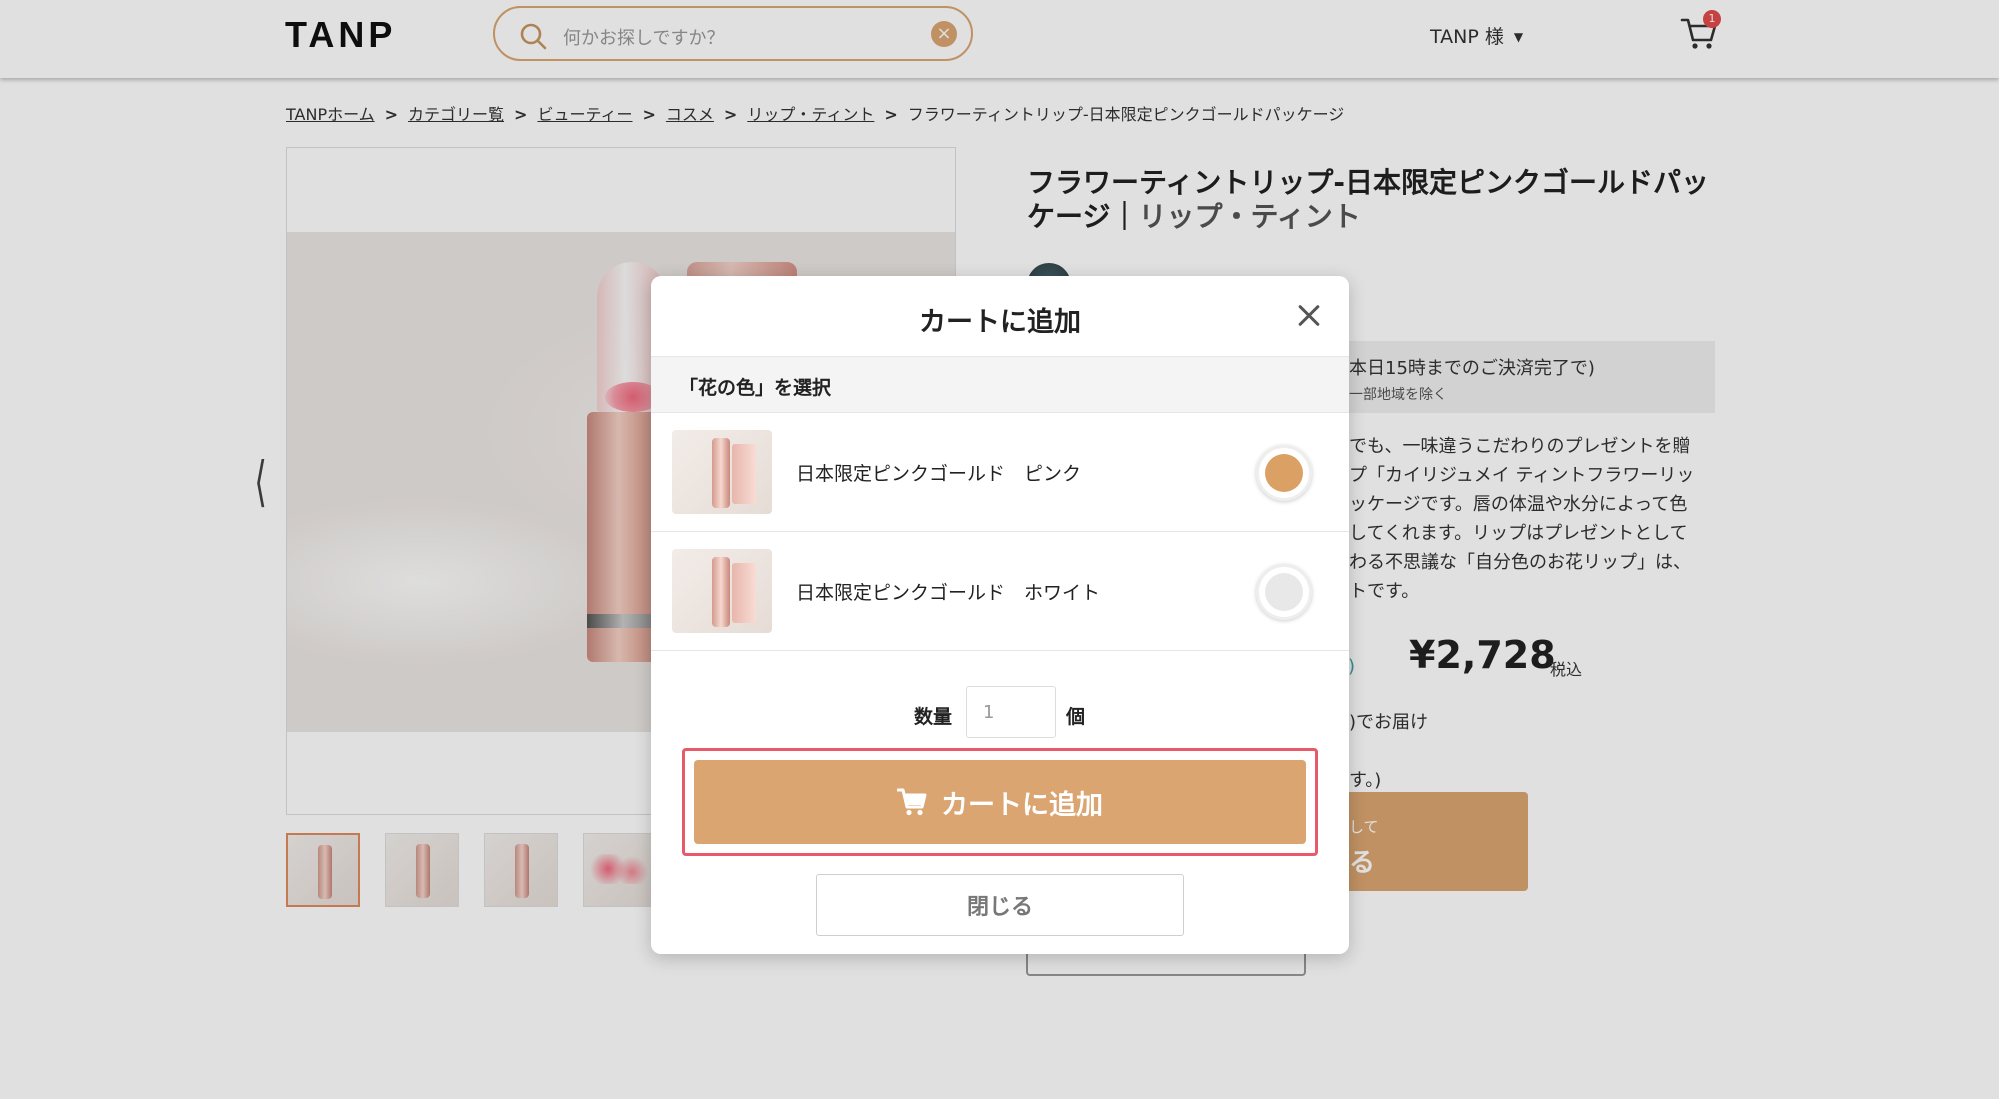 Image resolution: width=1999 pixels, height=1099 pixels. Describe the element at coordinates (1076, 717) in the screenshot. I see `quantity-unit: 個` at that location.